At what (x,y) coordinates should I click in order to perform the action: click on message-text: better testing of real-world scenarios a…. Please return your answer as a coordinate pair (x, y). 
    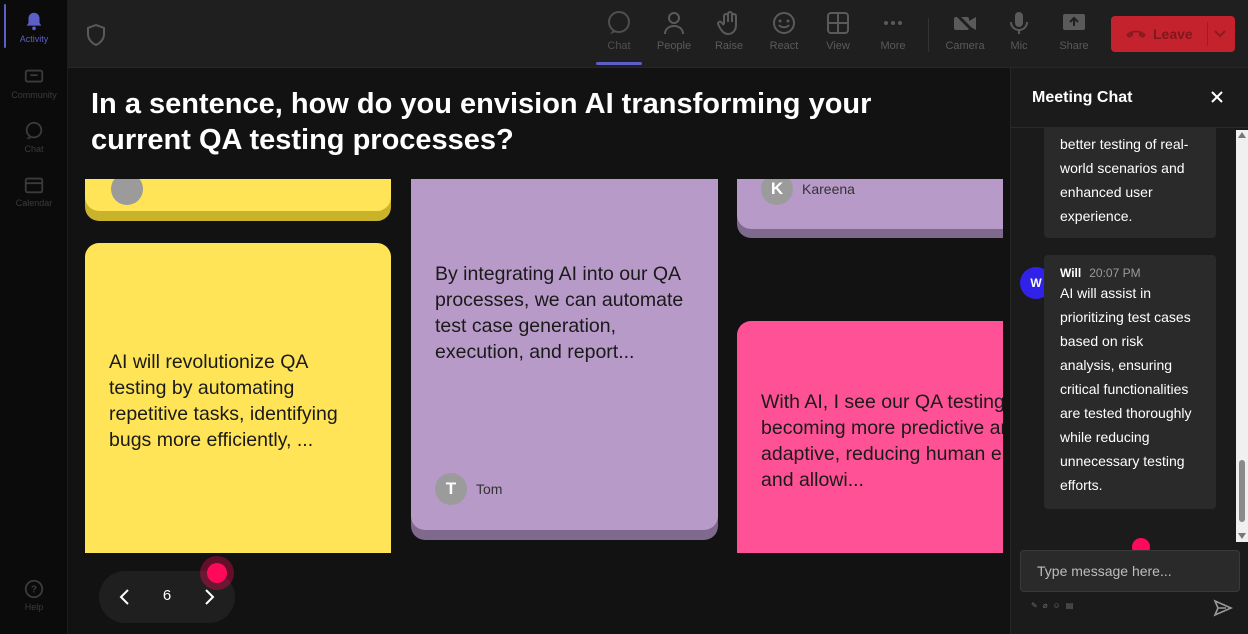
    Looking at the image, I should click on (1124, 180).